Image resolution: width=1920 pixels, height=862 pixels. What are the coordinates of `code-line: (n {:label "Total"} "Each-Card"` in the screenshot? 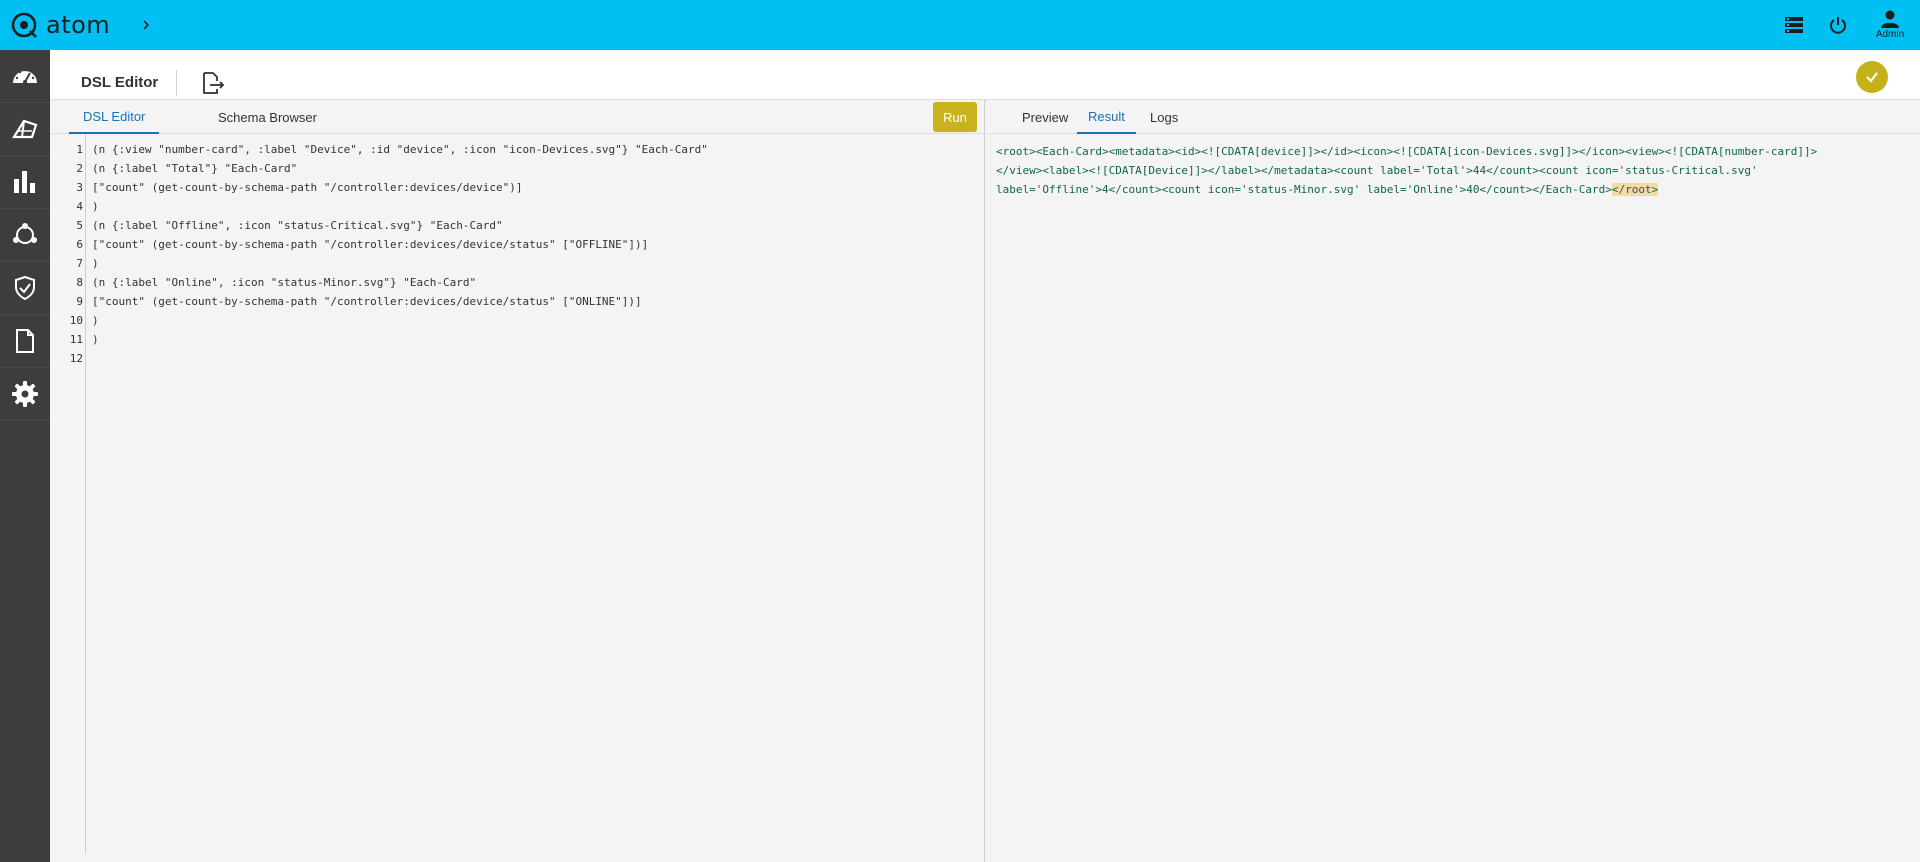 It's located at (195, 168).